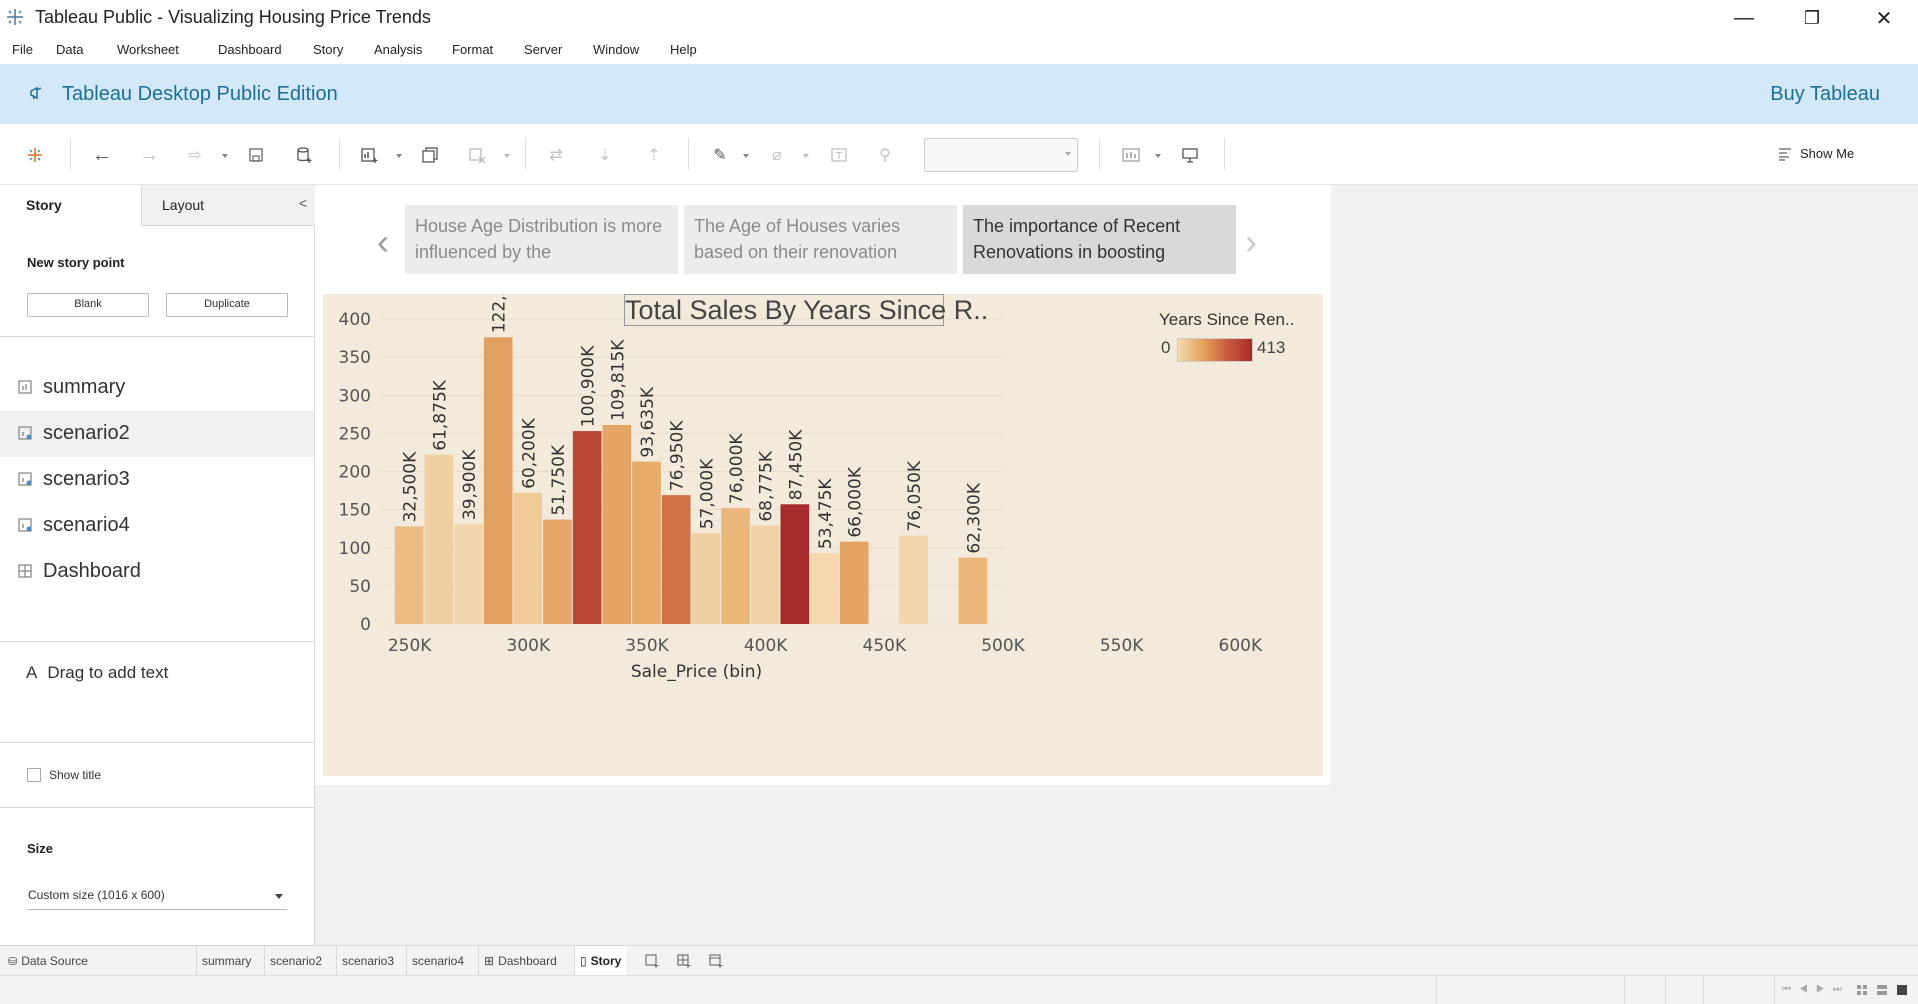  What do you see at coordinates (1190, 155) in the screenshot?
I see `presentation-mode-icon` at bounding box center [1190, 155].